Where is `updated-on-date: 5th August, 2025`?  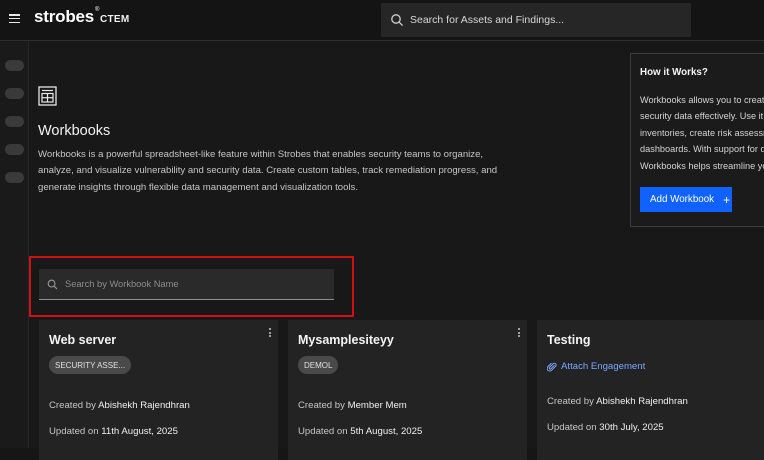
updated-on-date: 5th August, 2025 is located at coordinates (386, 431).